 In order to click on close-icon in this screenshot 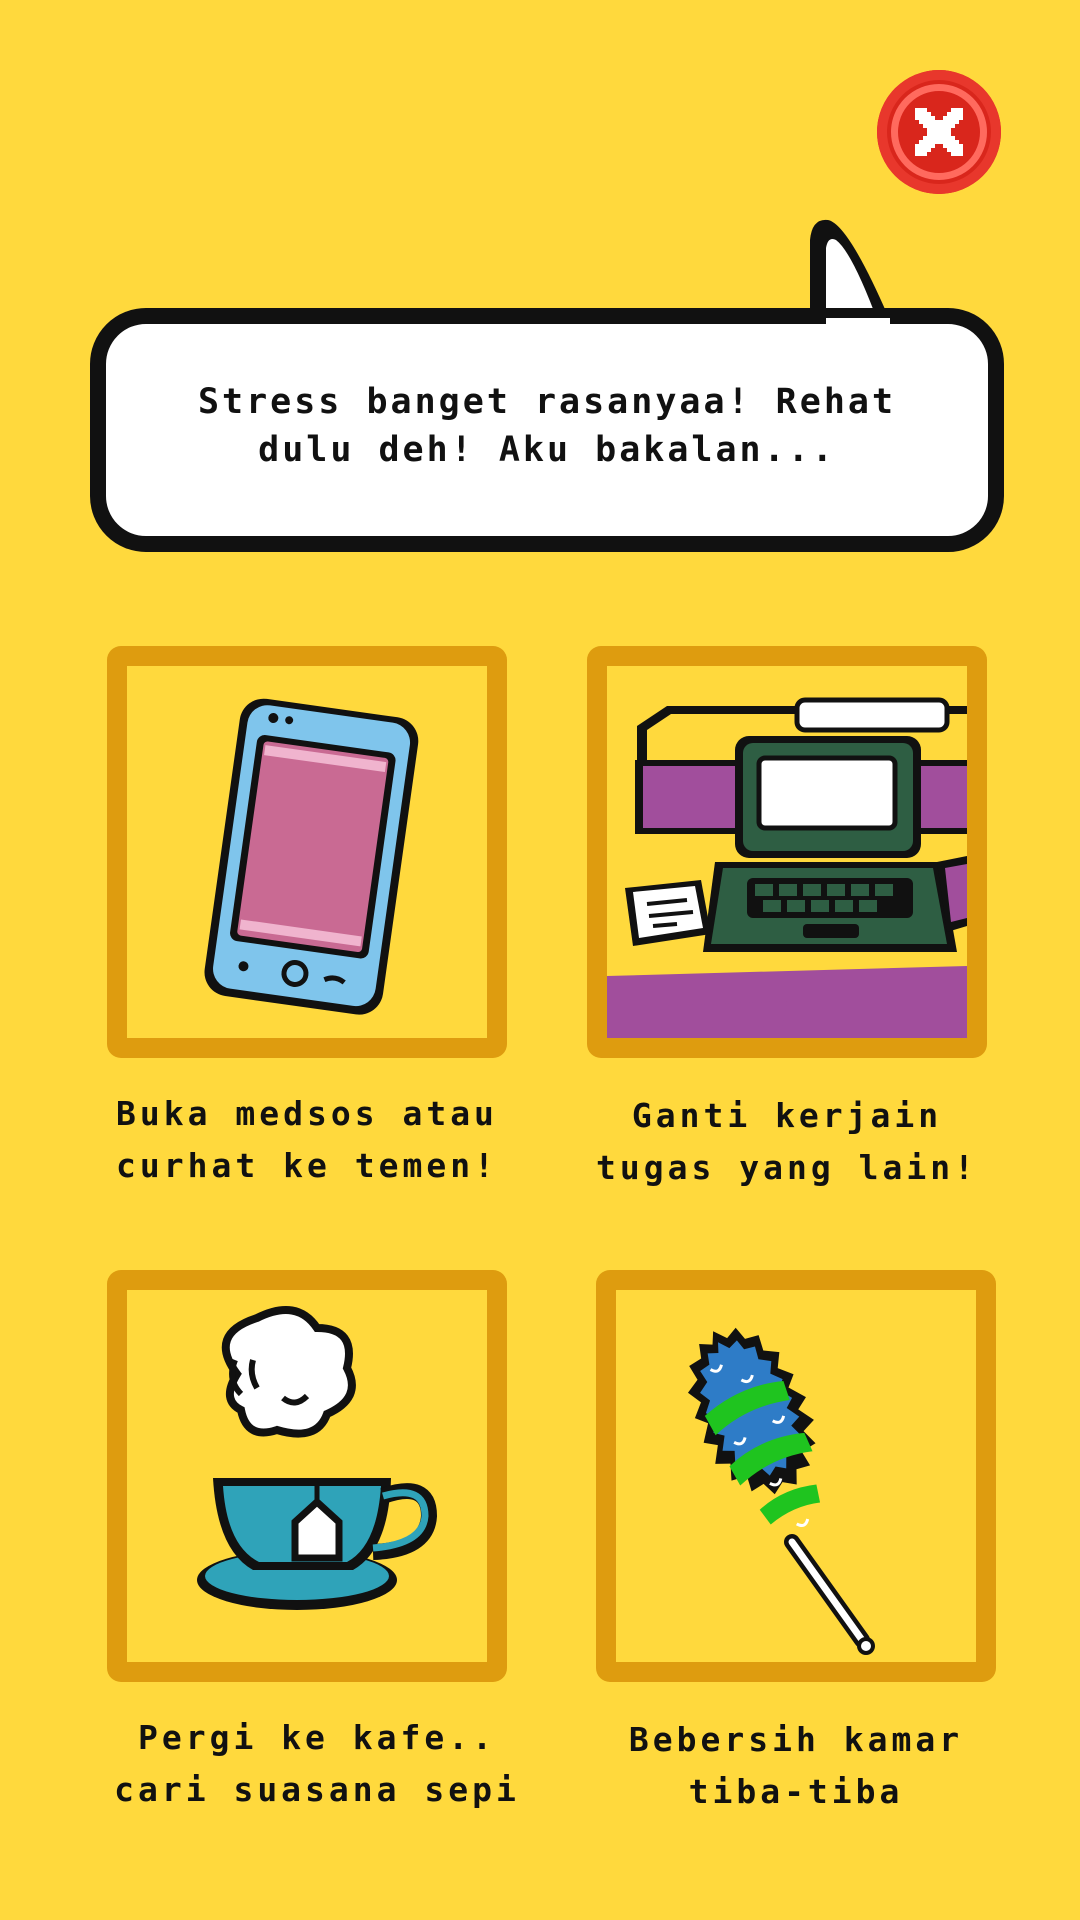, I will do `click(939, 132)`.